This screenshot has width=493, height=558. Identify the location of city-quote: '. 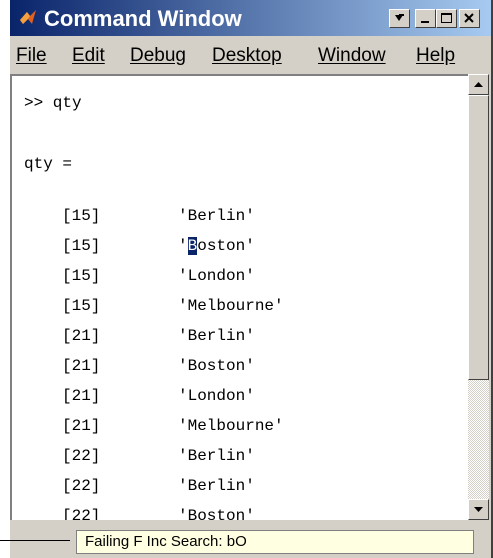
(183, 246).